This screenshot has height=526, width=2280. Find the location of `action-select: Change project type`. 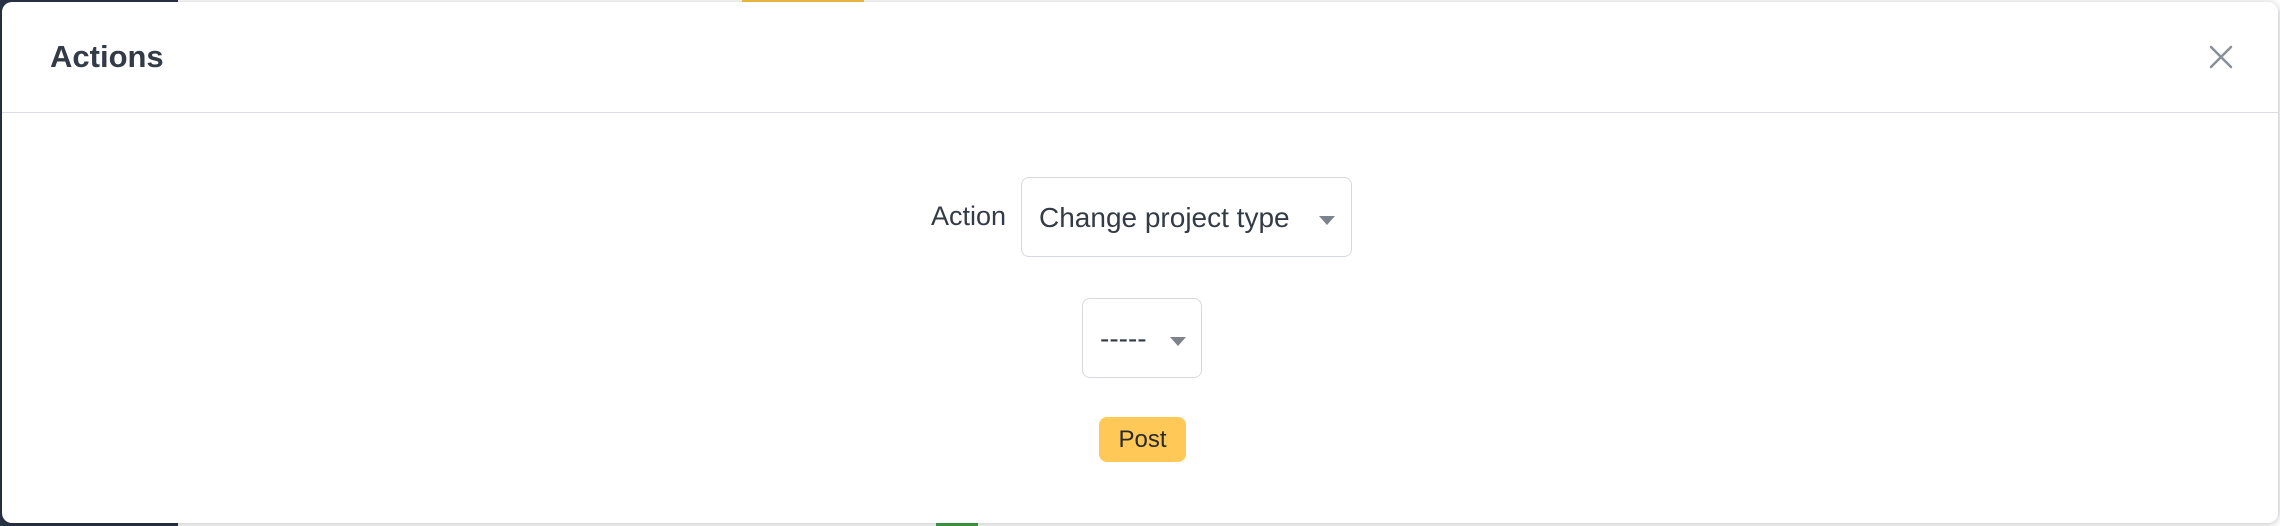

action-select: Change project type is located at coordinates (1186, 217).